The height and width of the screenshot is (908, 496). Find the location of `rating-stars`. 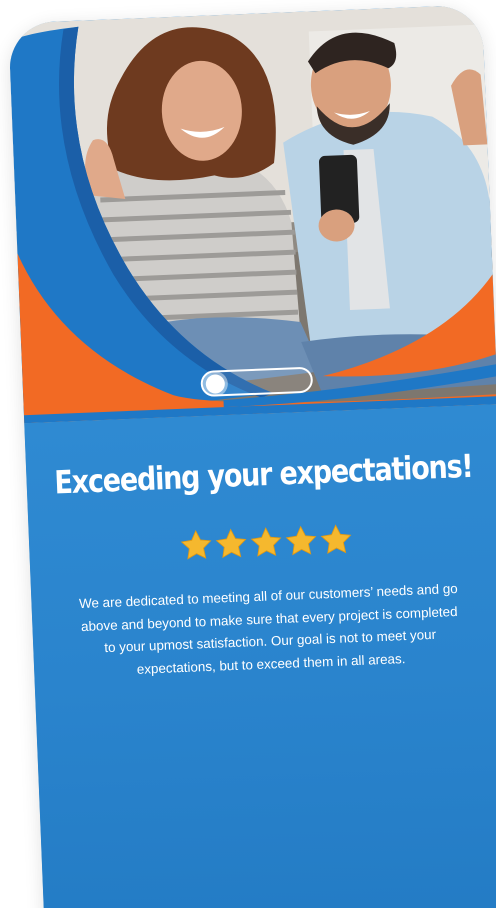

rating-stars is located at coordinates (262, 542).